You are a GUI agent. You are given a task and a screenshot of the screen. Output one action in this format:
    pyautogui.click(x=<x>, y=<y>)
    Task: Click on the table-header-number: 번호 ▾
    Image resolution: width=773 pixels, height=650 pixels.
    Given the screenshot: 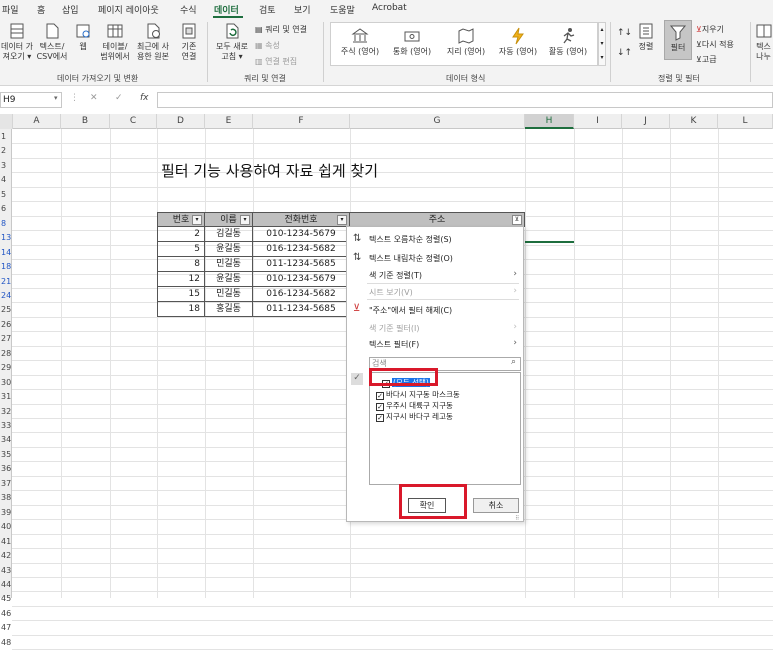 What is the action you would take?
    pyautogui.click(x=181, y=219)
    